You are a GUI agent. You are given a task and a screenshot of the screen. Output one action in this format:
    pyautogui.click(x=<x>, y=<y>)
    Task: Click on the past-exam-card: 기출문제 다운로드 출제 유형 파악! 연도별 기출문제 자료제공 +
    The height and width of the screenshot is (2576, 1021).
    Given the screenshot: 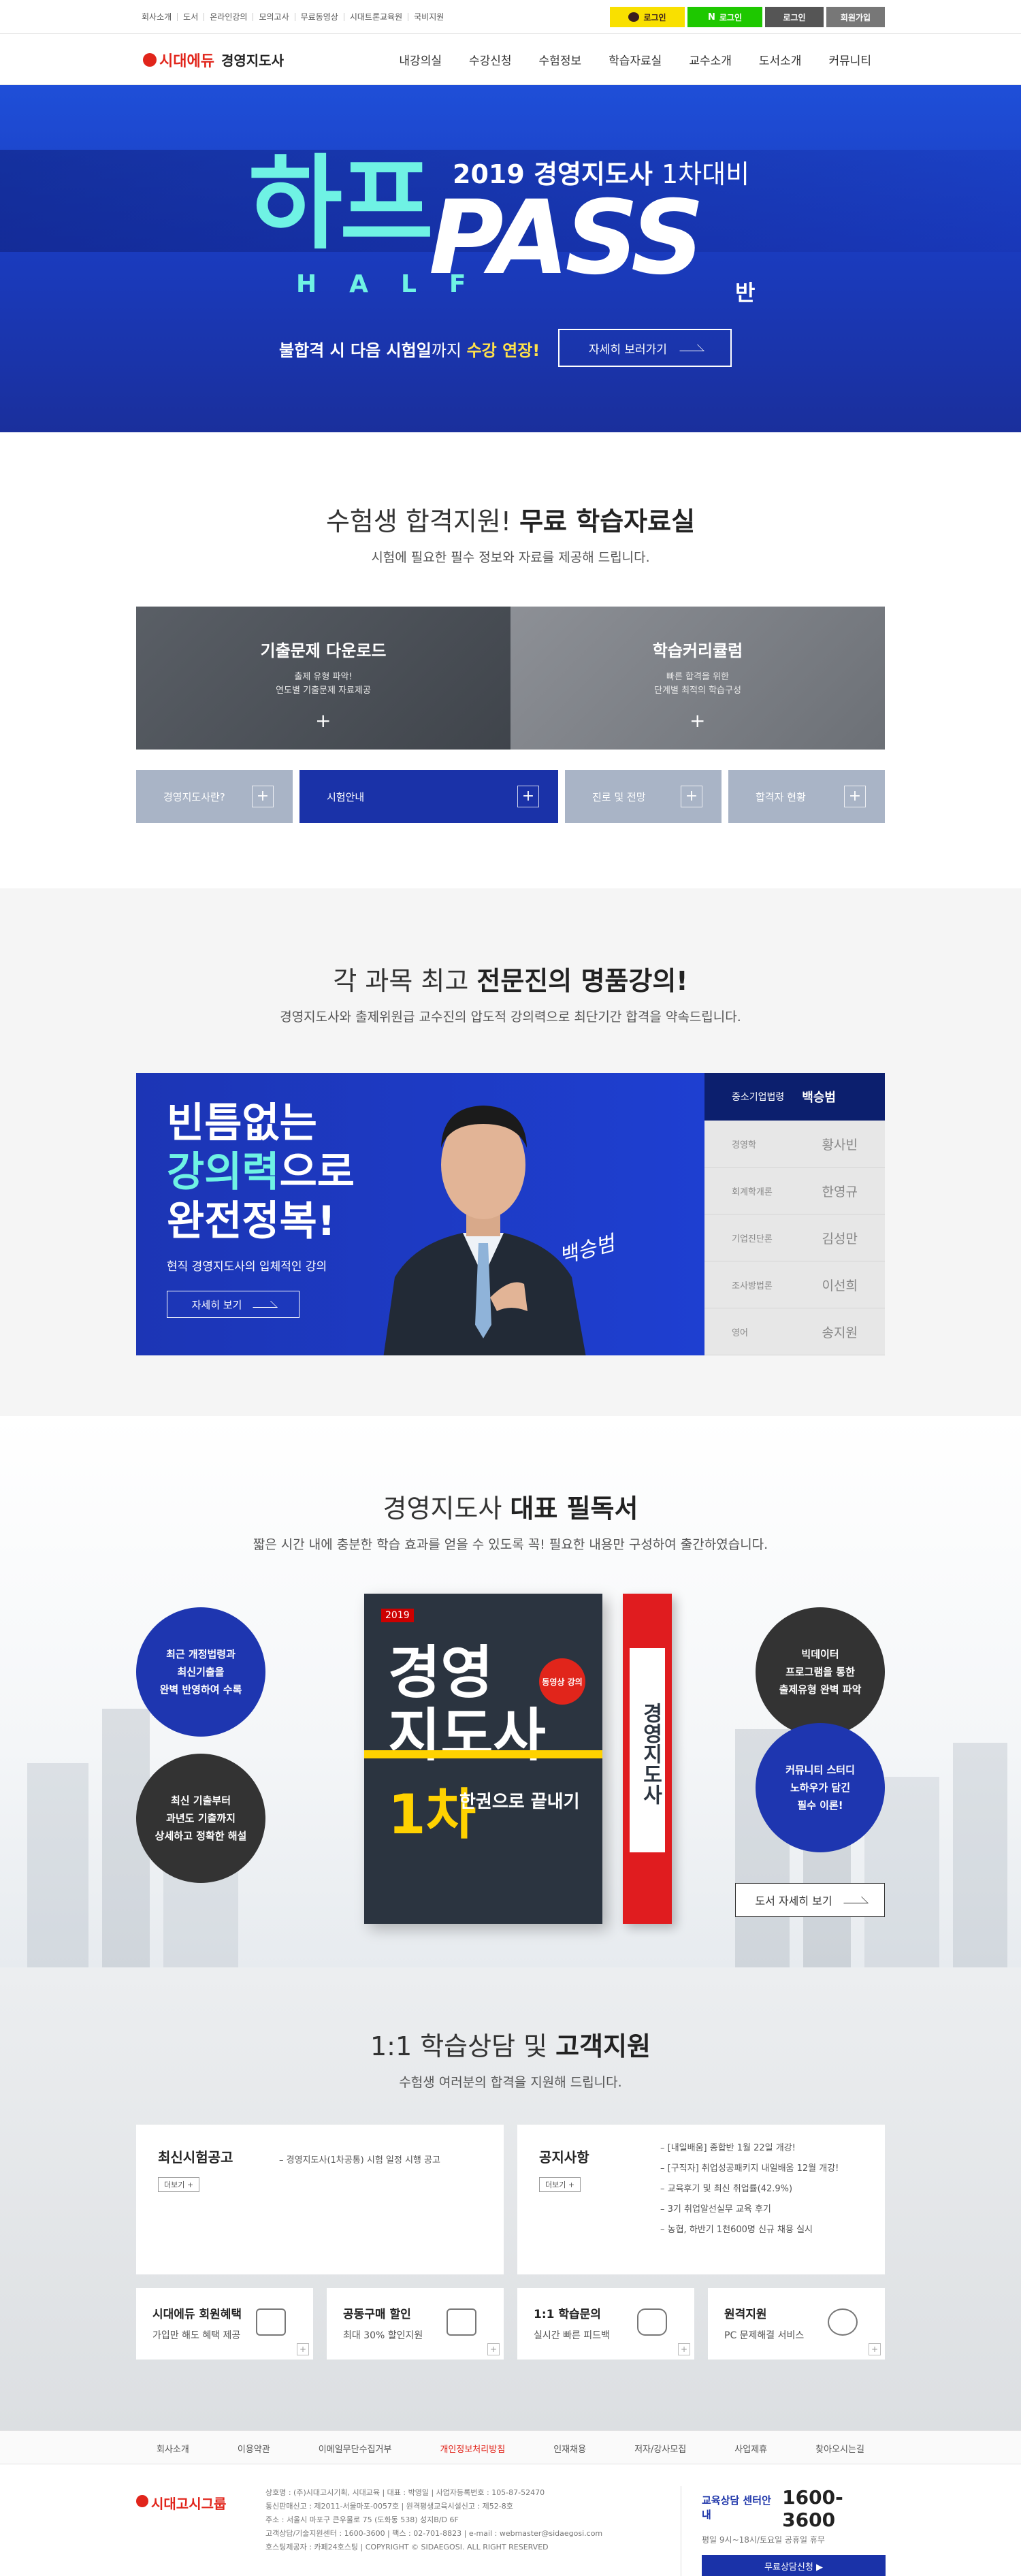 What is the action you would take?
    pyautogui.click(x=323, y=679)
    